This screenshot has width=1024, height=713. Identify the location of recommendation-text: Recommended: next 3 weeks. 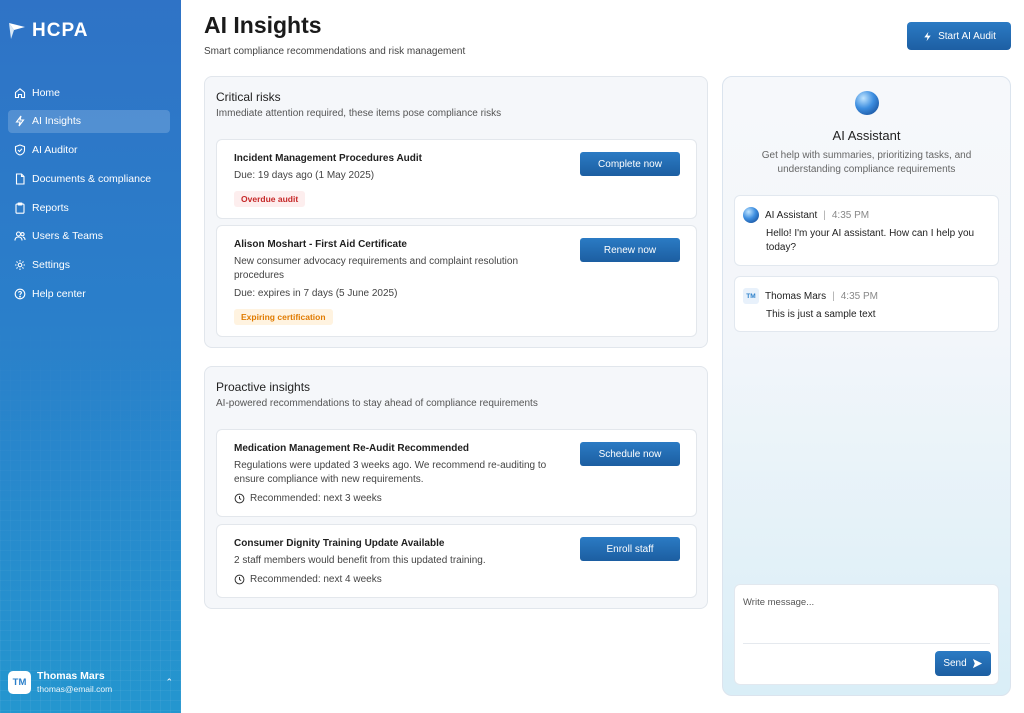
(316, 498).